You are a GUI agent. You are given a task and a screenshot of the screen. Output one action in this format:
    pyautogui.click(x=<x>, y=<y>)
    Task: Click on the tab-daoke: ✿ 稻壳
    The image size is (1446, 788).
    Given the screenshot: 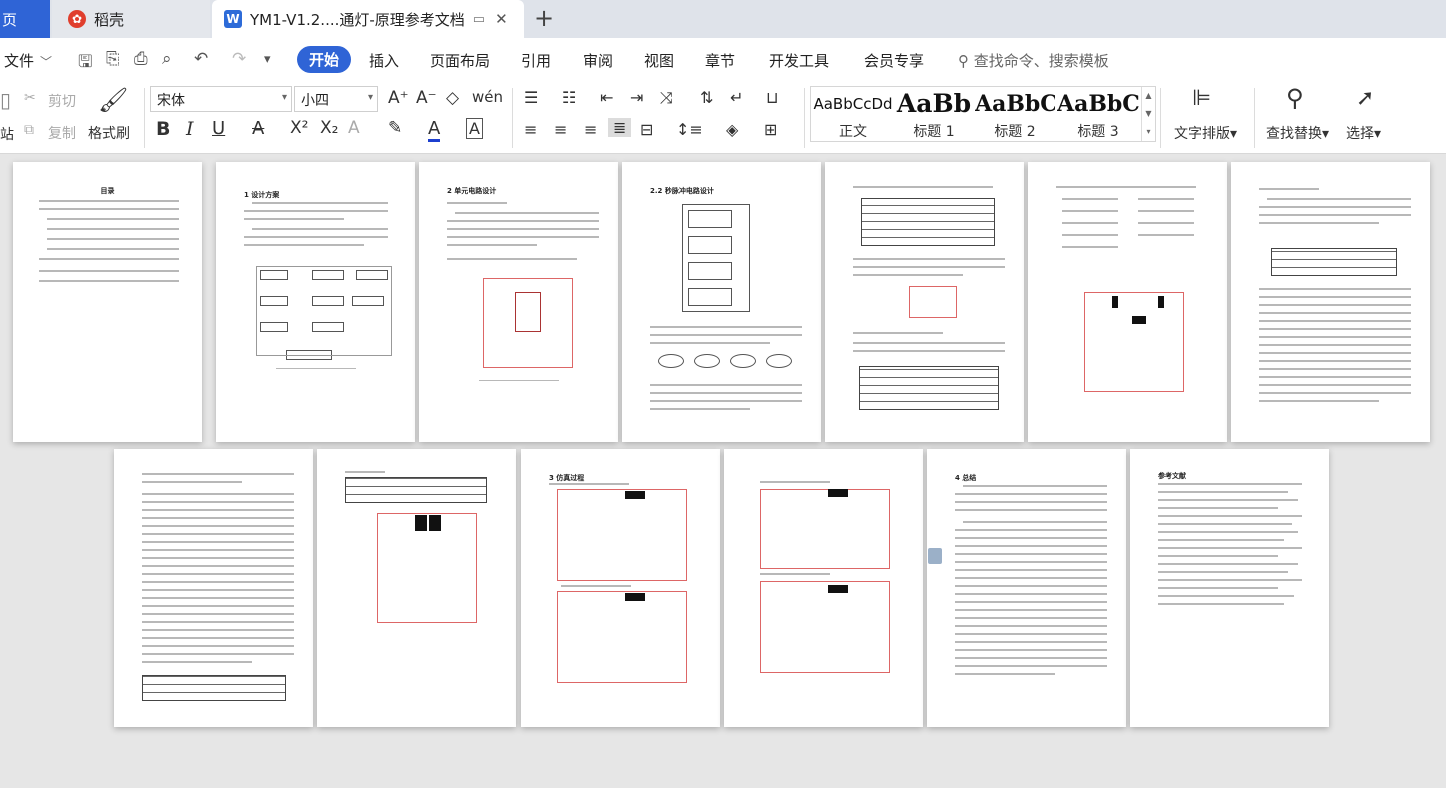 What is the action you would take?
    pyautogui.click(x=131, y=19)
    